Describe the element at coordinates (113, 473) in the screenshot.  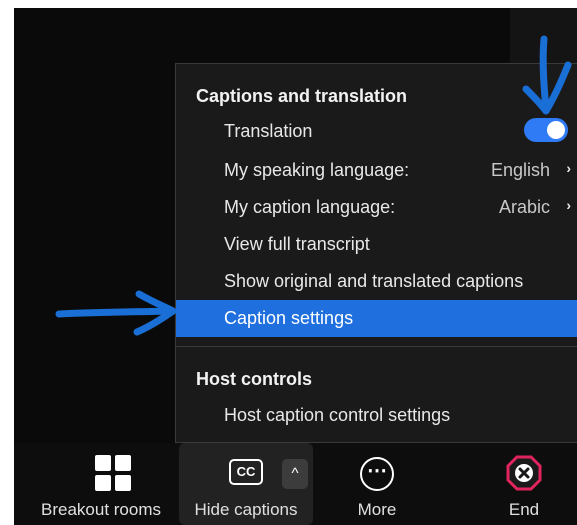
I see `grid-icon` at that location.